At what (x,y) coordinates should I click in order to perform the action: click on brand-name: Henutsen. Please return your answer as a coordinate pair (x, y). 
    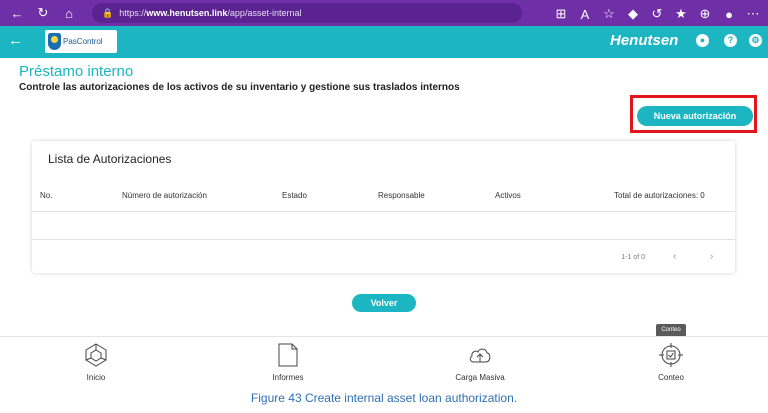
    Looking at the image, I should click on (644, 40).